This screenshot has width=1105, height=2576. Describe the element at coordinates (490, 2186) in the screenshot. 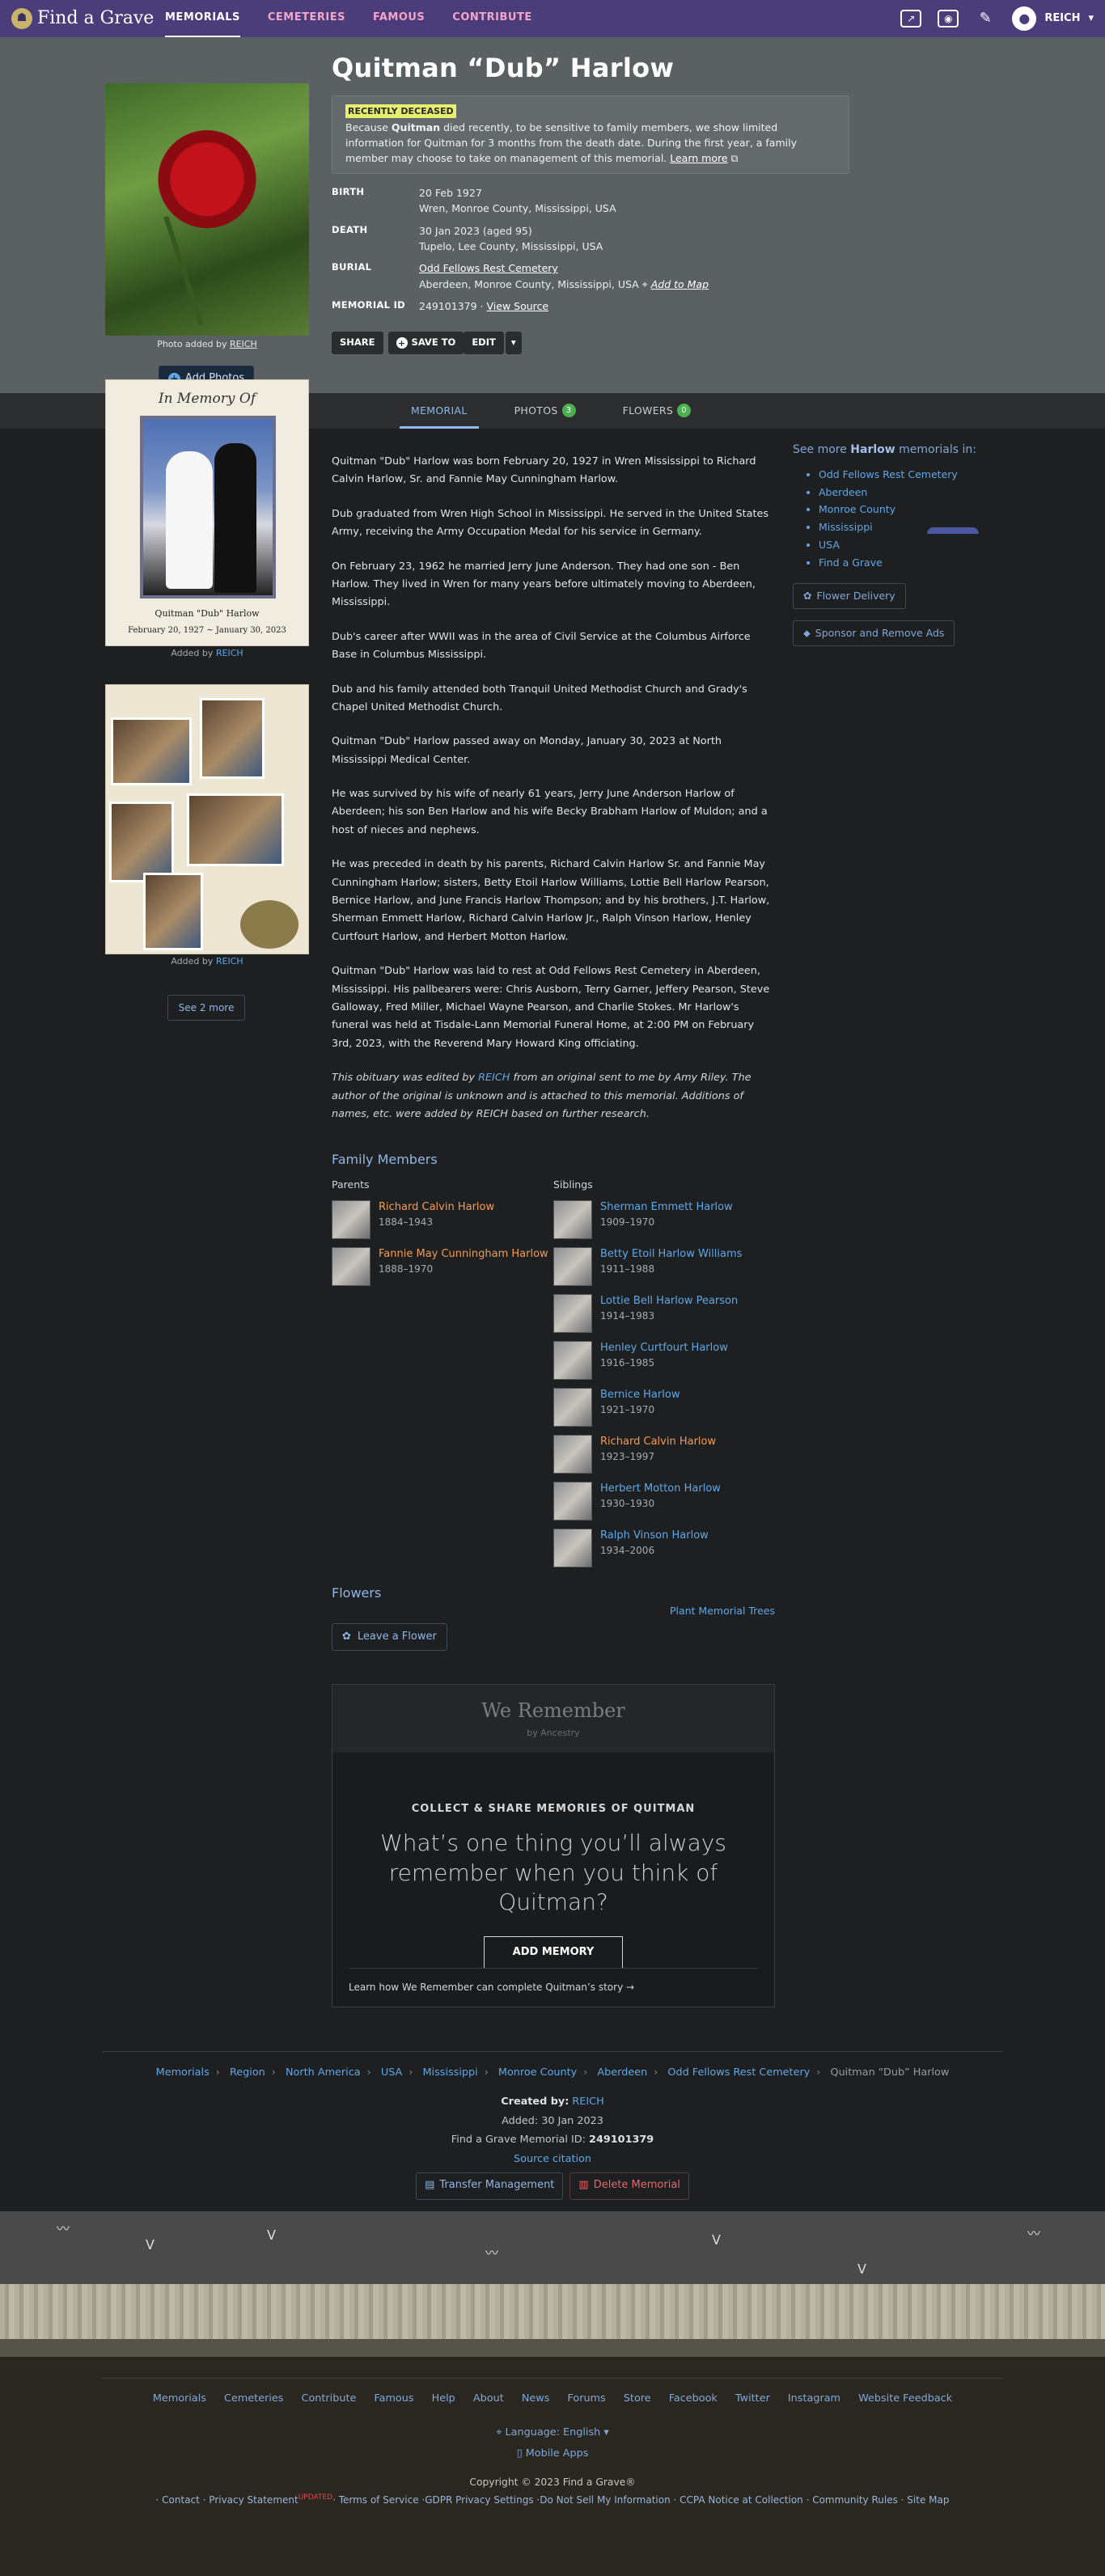

I see `transfer-management-button: ▤ Transfer Management` at that location.